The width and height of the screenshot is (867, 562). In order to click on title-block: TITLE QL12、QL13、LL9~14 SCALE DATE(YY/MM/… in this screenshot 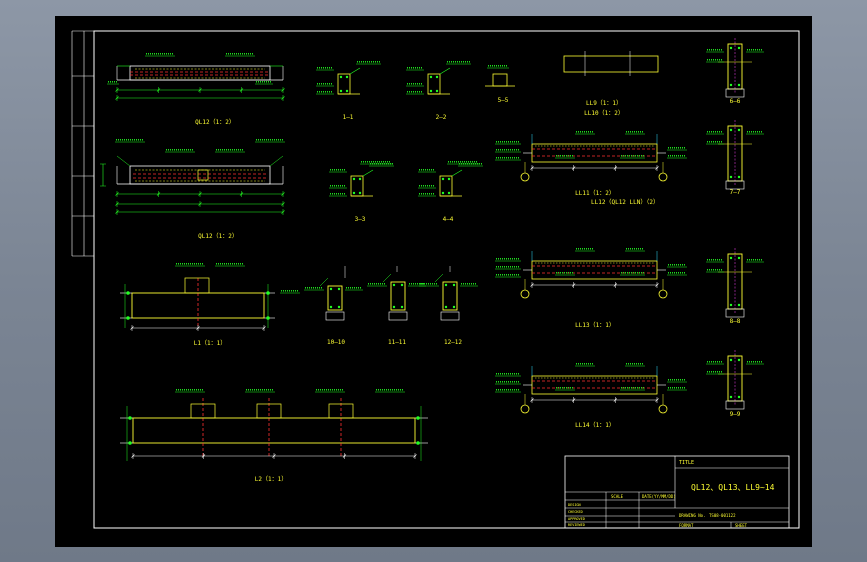, I will do `click(677, 492)`.